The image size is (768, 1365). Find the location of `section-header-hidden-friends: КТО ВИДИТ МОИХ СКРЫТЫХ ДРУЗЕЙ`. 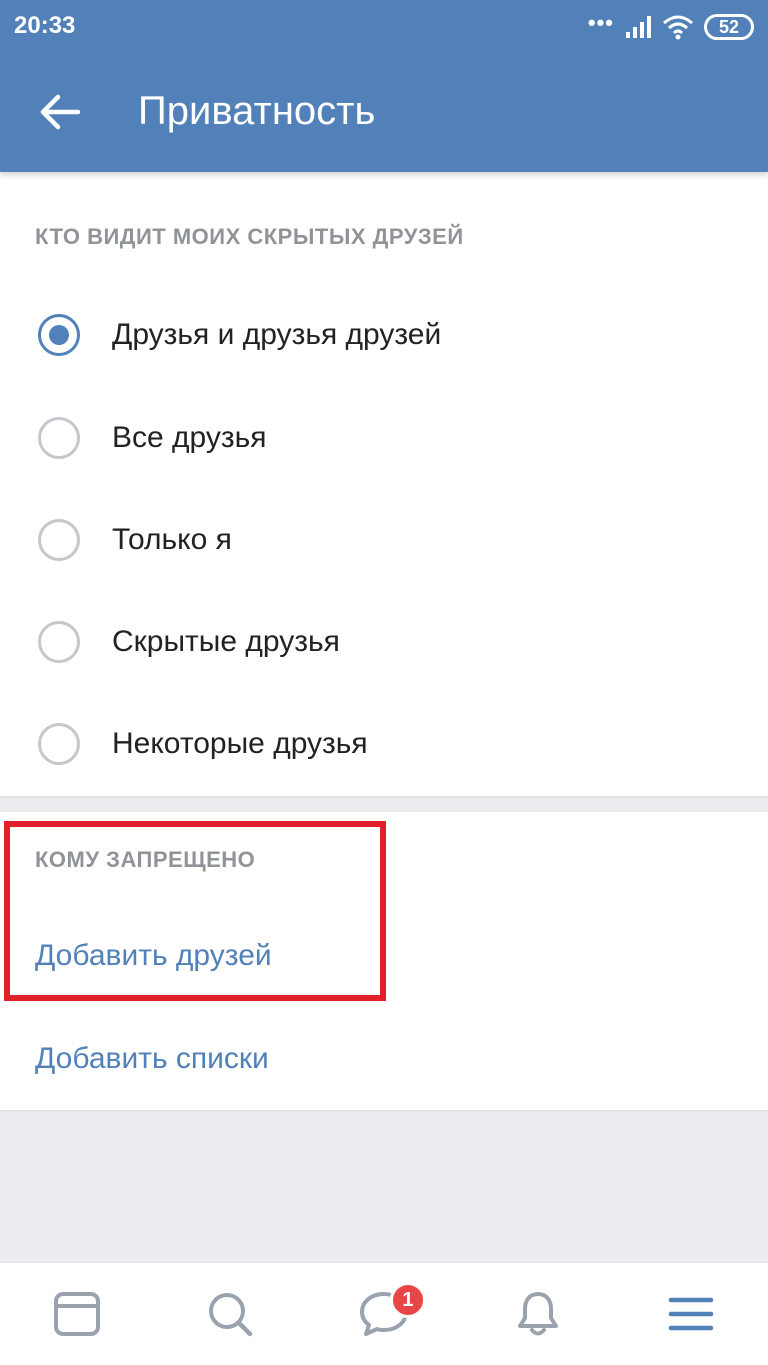

section-header-hidden-friends: КТО ВИДИТ МОИХ СКРЫТЫХ ДРУЗЕЙ is located at coordinates (249, 236).